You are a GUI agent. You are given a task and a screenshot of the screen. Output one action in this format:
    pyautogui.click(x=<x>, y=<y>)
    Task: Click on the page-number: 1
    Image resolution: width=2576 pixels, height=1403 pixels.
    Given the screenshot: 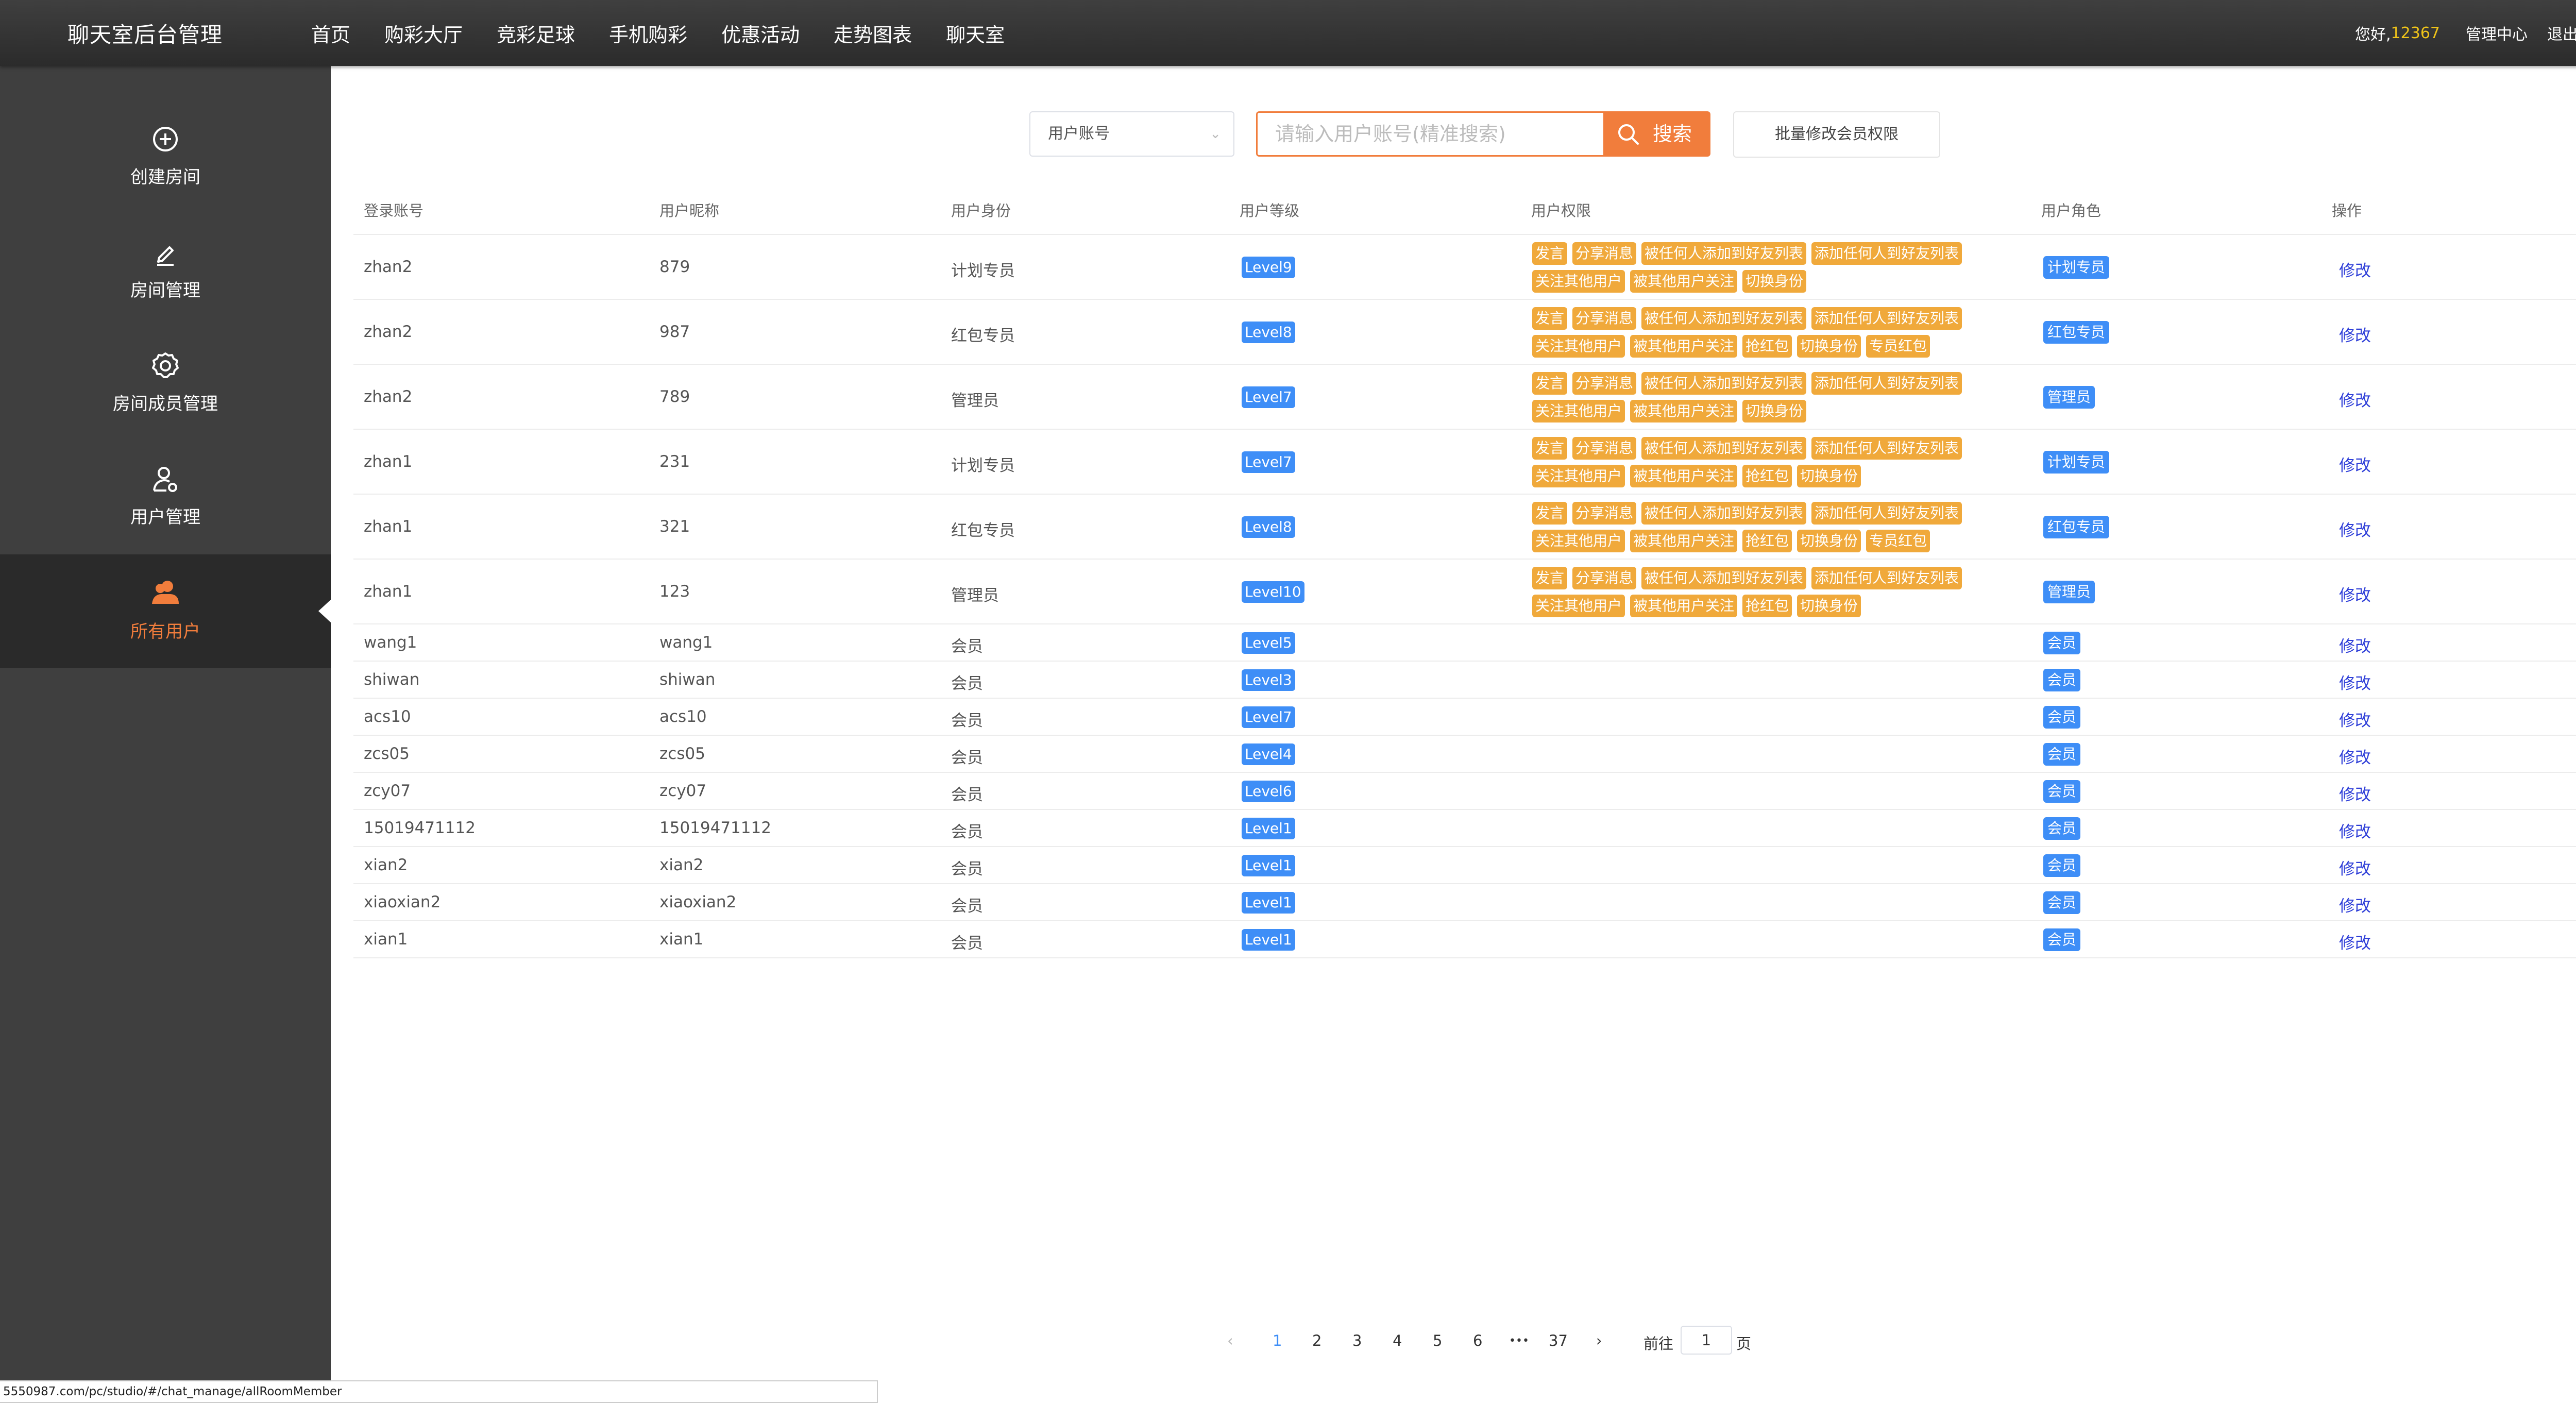 What is the action you would take?
    pyautogui.click(x=1277, y=1340)
    